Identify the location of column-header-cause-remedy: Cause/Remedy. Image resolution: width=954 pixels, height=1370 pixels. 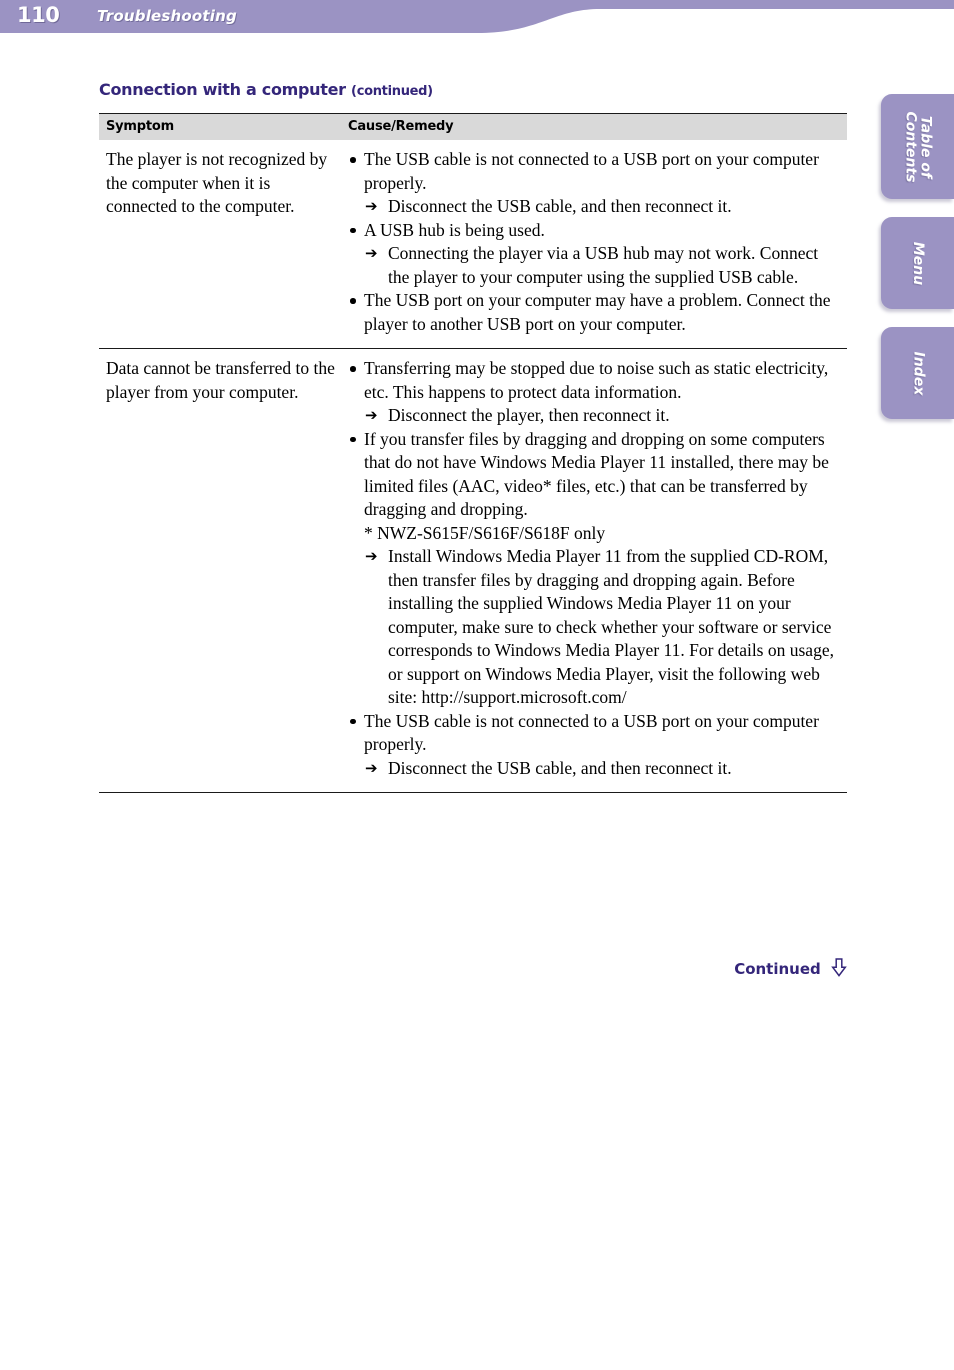
(594, 126).